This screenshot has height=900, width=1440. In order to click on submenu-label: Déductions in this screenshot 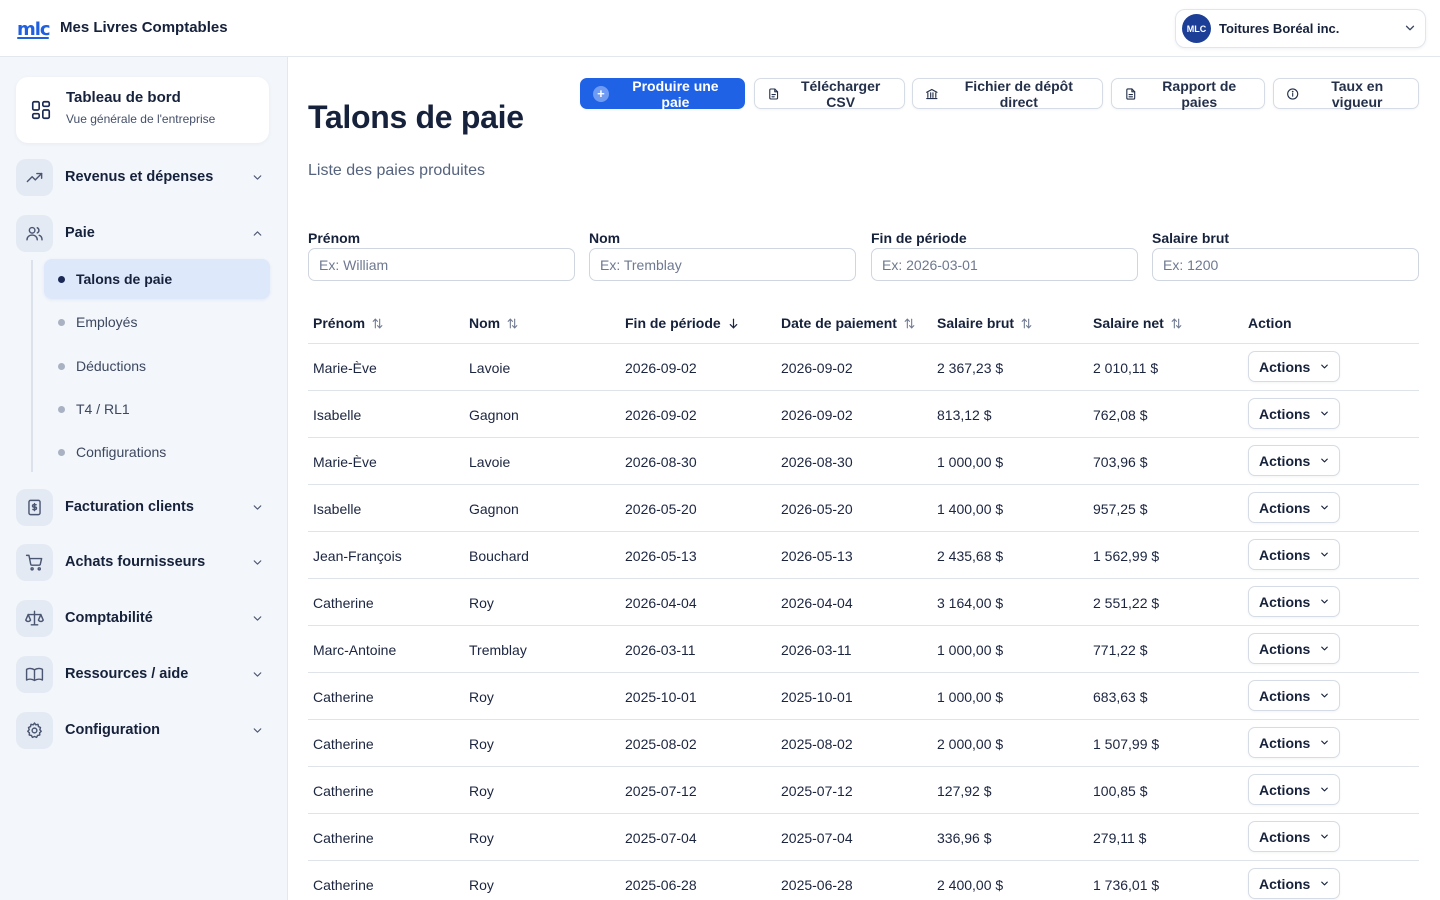, I will do `click(111, 366)`.